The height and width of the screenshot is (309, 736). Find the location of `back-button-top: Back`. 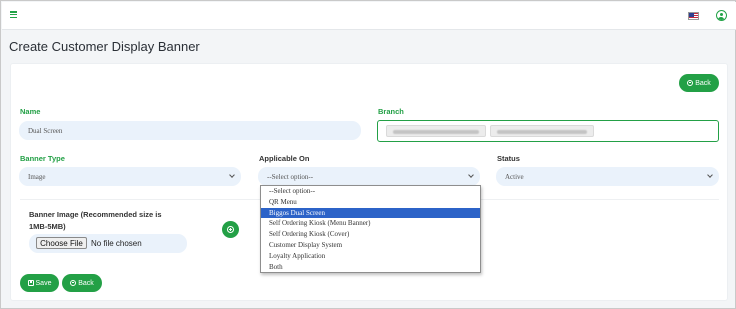

back-button-top: Back is located at coordinates (699, 83).